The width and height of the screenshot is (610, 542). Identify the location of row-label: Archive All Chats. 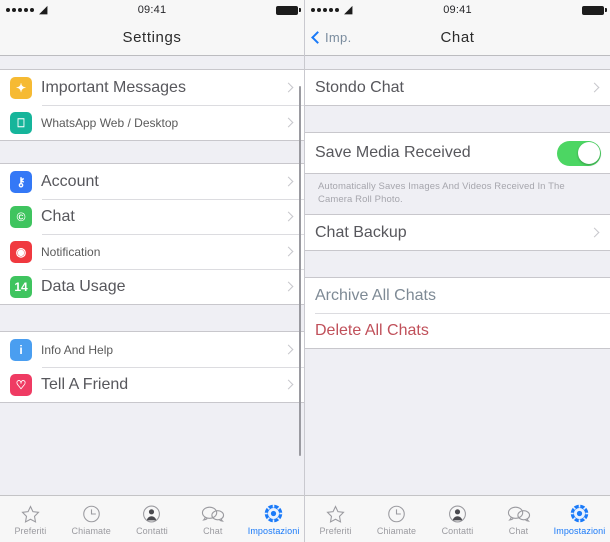
(375, 295).